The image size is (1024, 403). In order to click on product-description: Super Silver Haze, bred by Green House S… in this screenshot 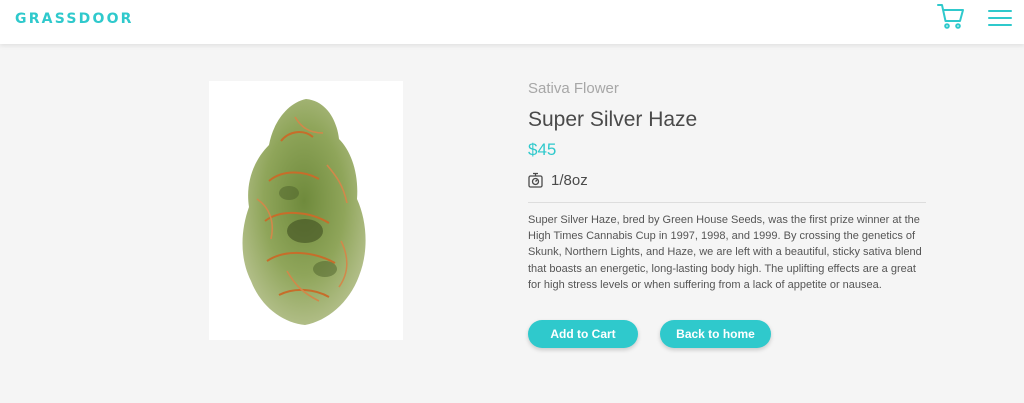, I will do `click(725, 252)`.